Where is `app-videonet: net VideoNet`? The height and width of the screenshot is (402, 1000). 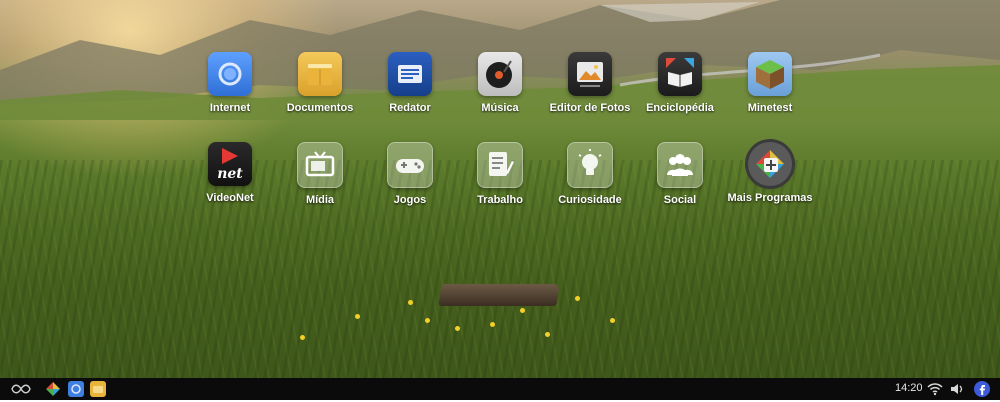 app-videonet: net VideoNet is located at coordinates (230, 173).